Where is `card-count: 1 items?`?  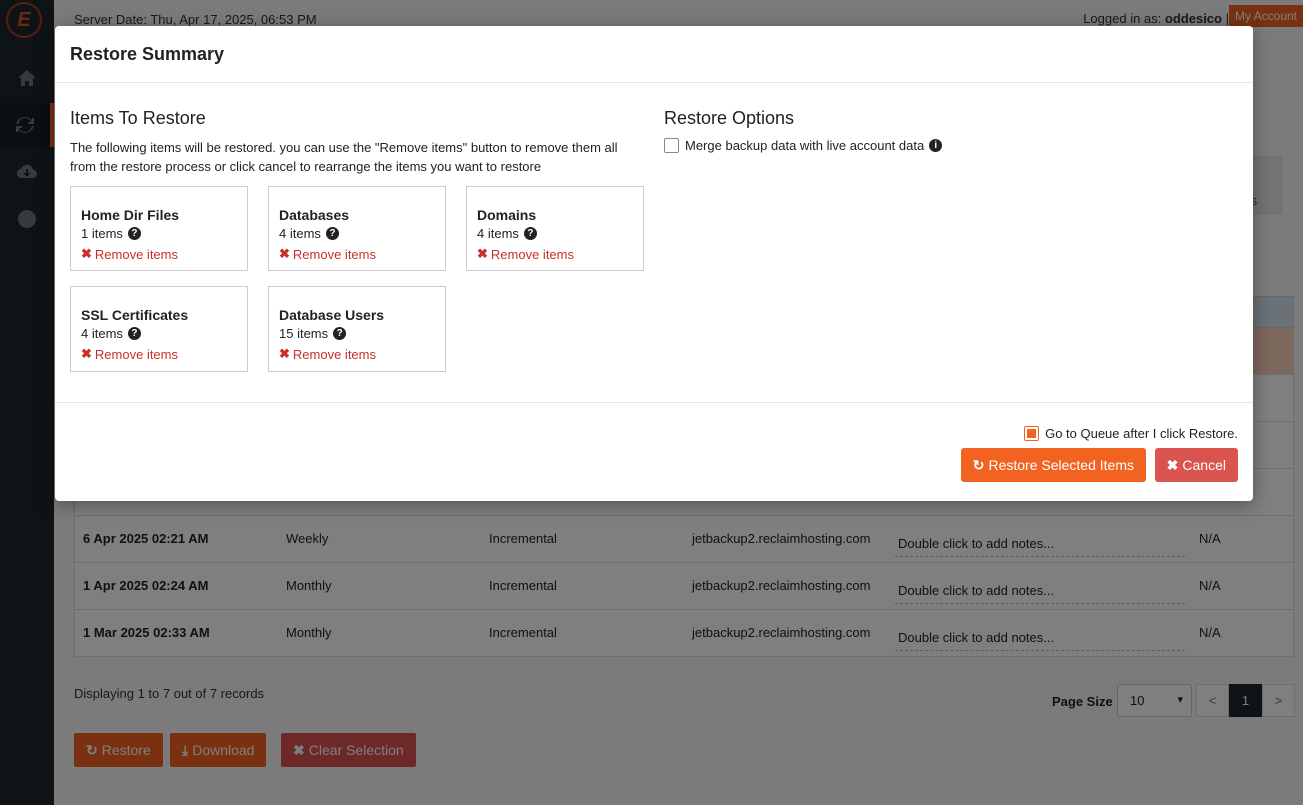 card-count: 1 items? is located at coordinates (164, 233).